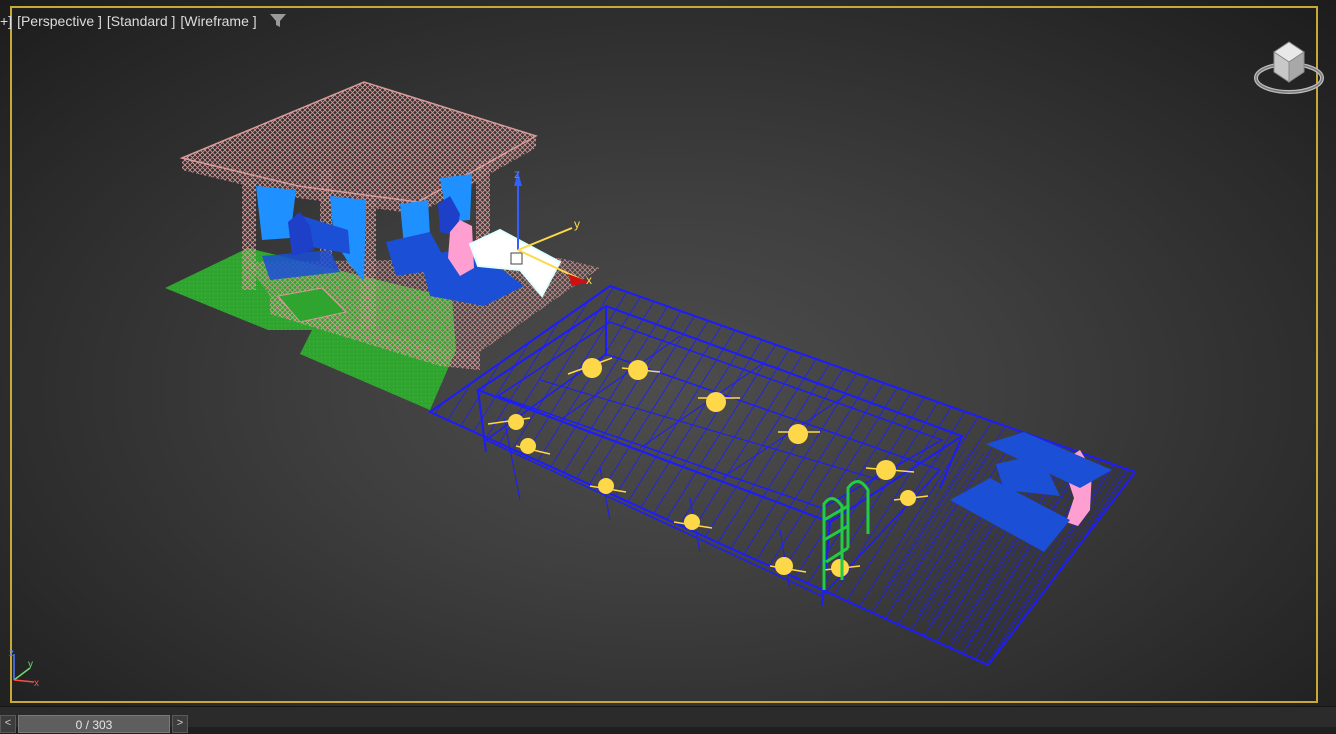 This screenshot has width=1336, height=734. I want to click on gizmo-x-label: x, so click(589, 280).